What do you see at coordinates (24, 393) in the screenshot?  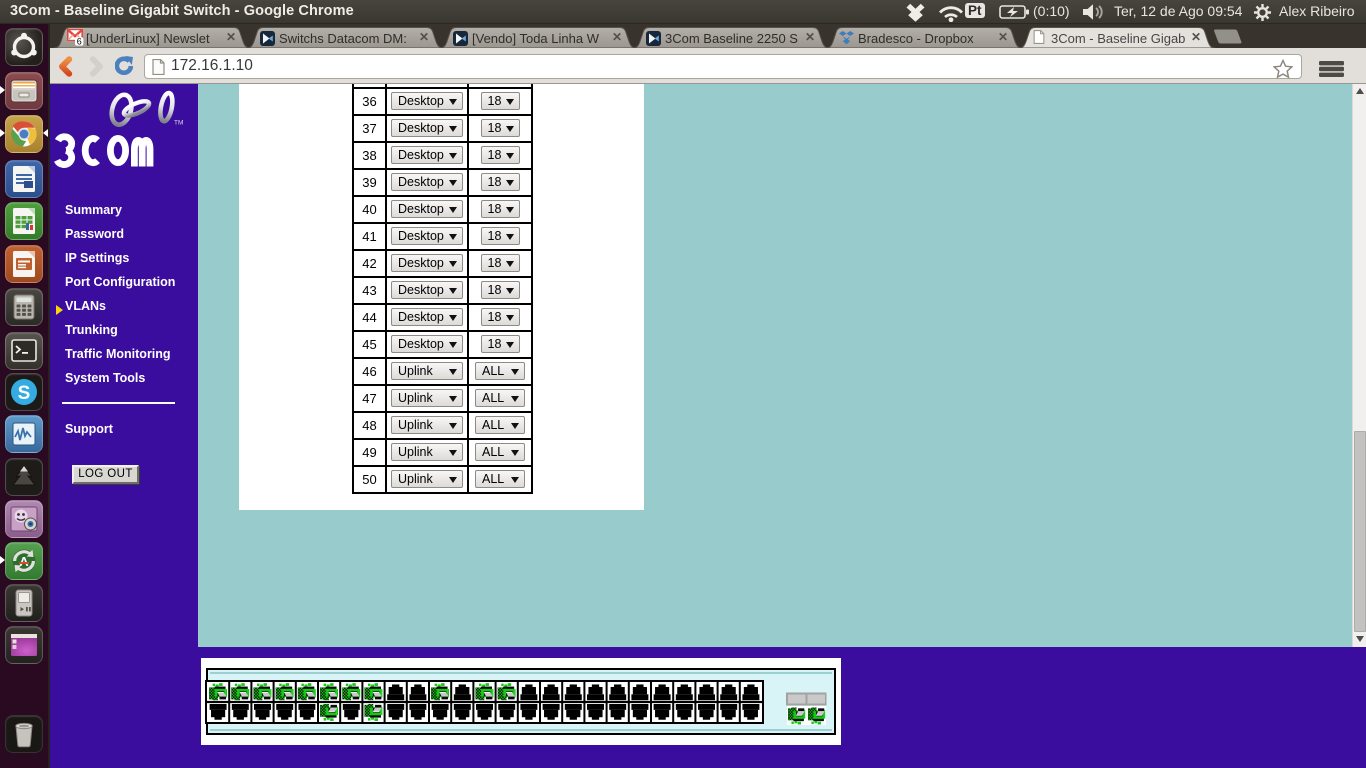 I see `svg-text: S` at bounding box center [24, 393].